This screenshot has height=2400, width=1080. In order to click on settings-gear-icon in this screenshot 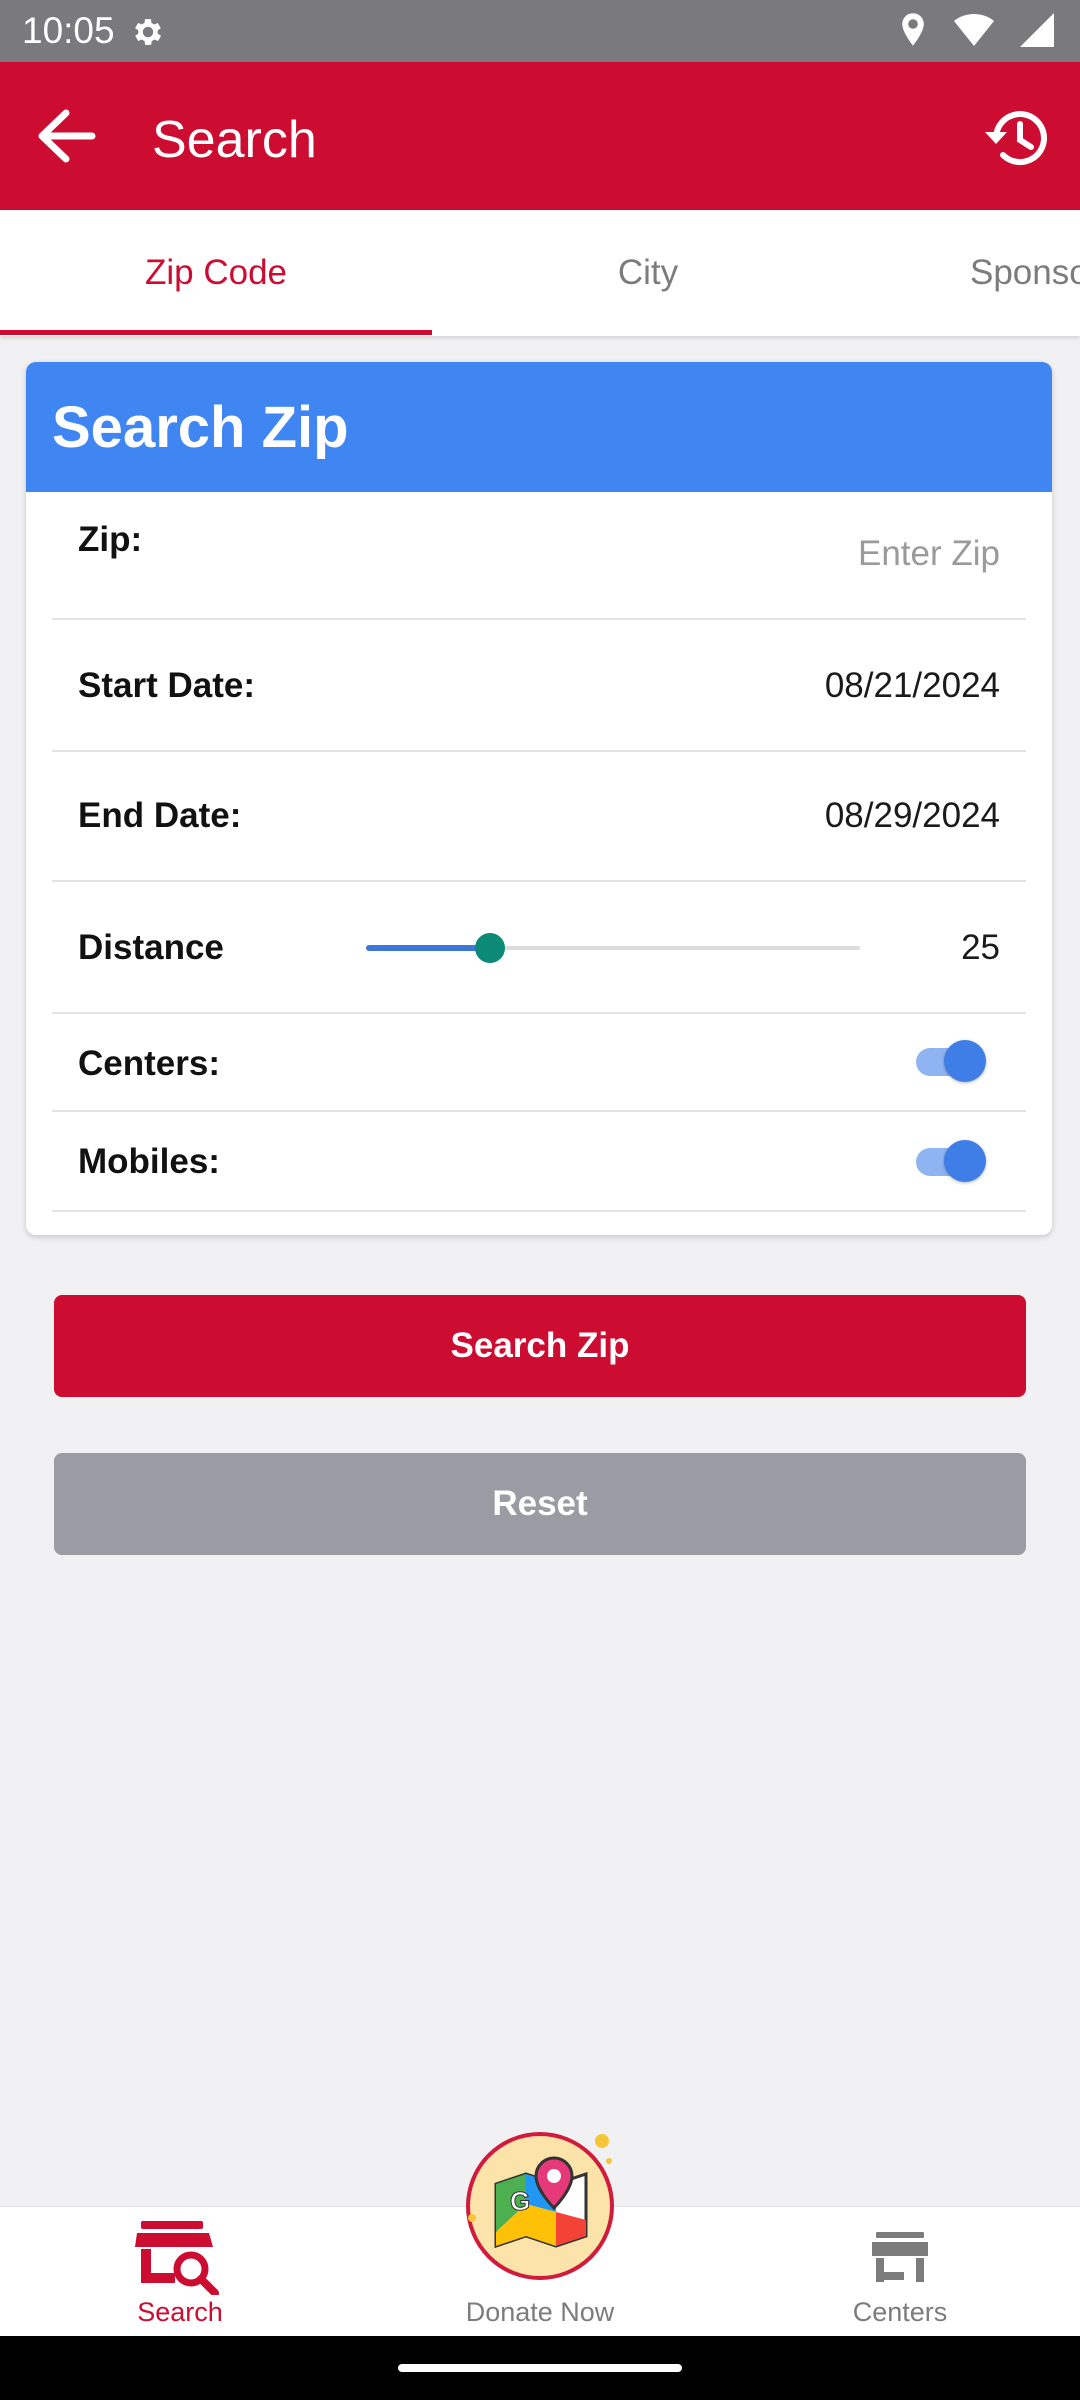, I will do `click(148, 32)`.